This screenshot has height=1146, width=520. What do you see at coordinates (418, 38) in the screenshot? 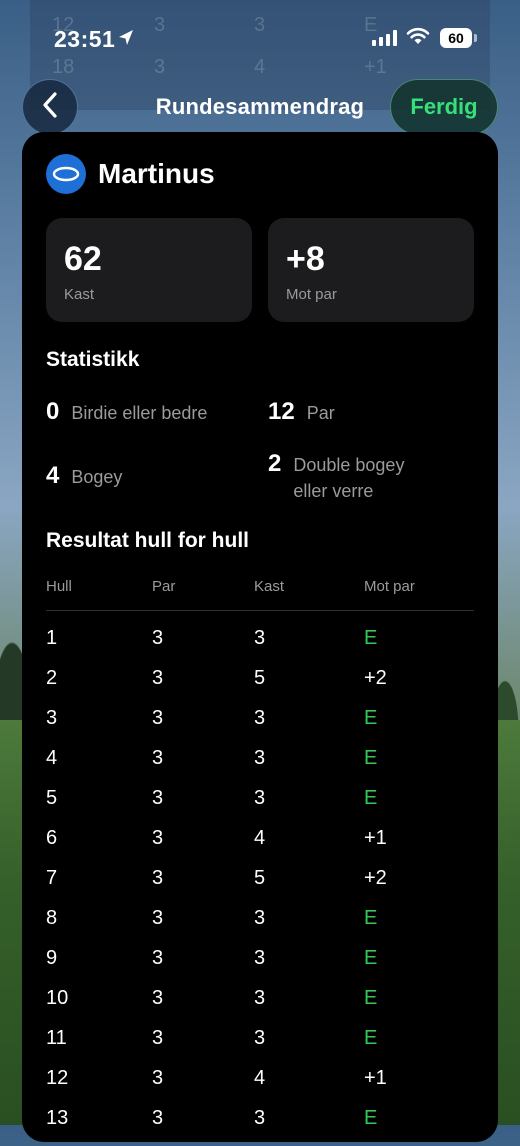
I see `wifi-icon` at bounding box center [418, 38].